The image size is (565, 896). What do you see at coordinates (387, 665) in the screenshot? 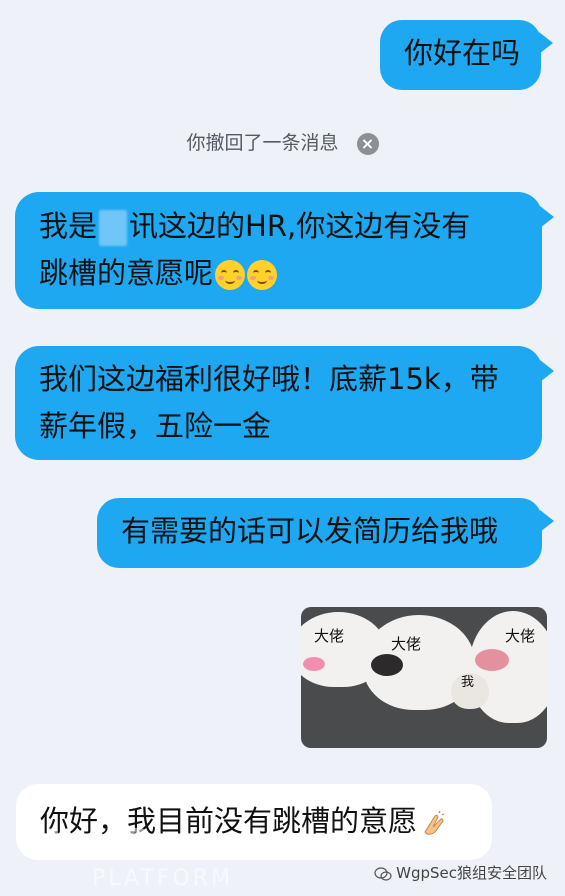
I see `dog-nose` at bounding box center [387, 665].